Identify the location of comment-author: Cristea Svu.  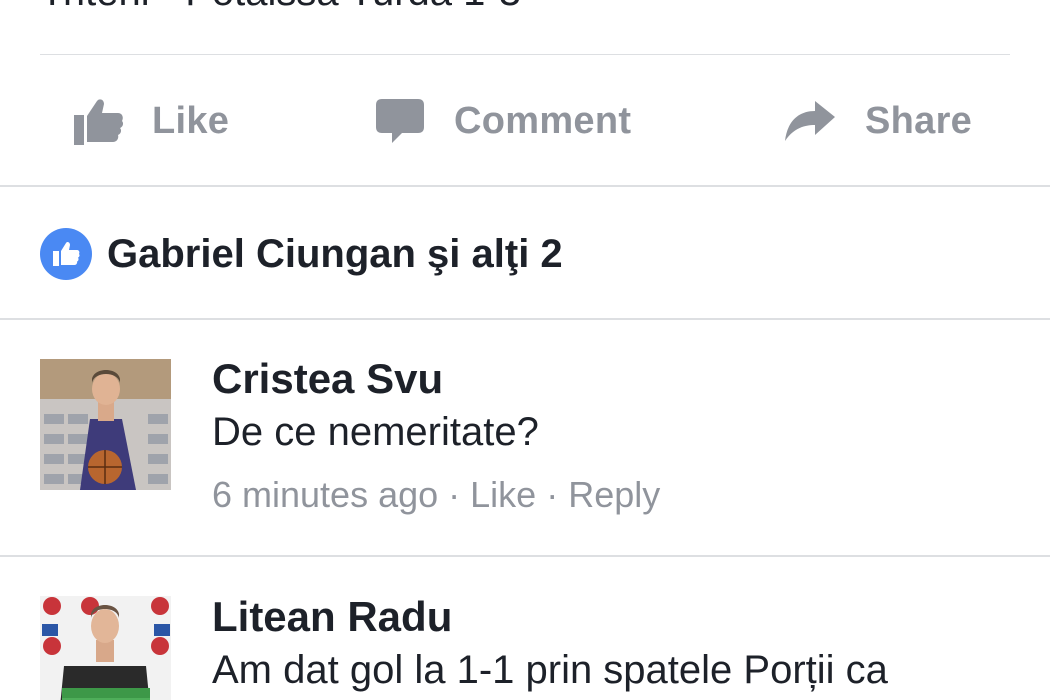
(327, 379).